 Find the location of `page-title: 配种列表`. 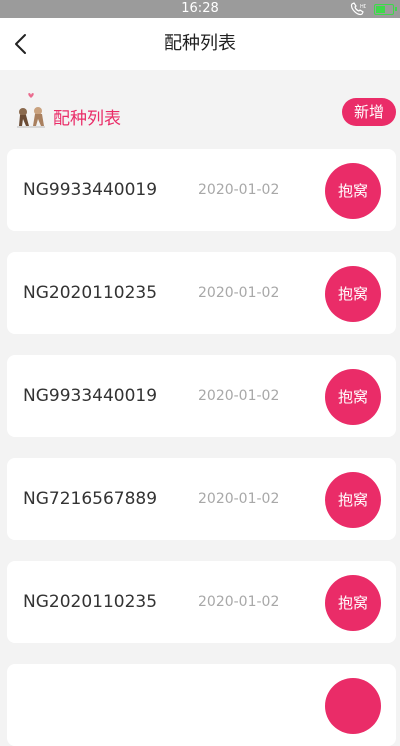

page-title: 配种列表 is located at coordinates (200, 43).